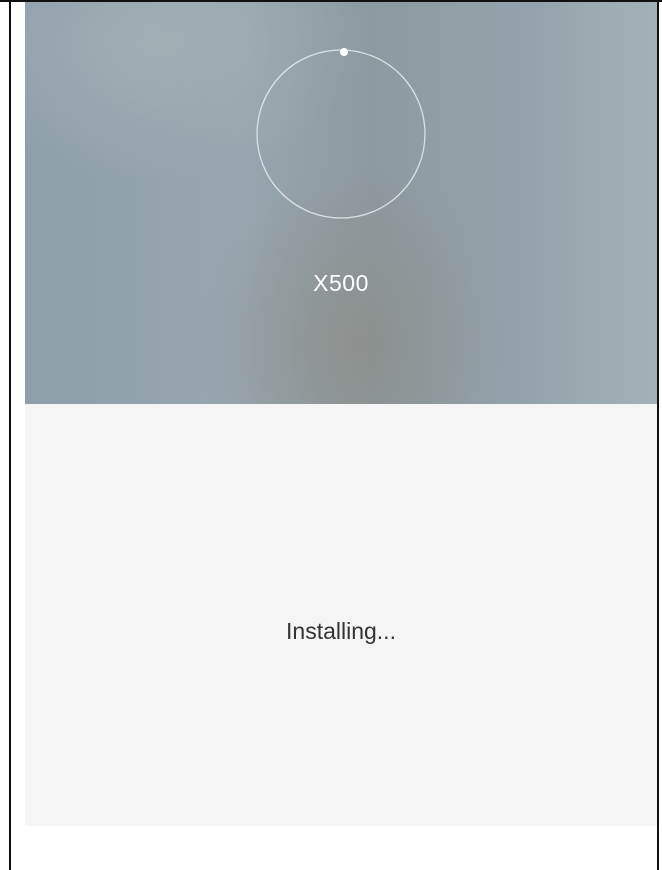 This screenshot has width=662, height=870. Describe the element at coordinates (341, 283) in the screenshot. I see `device-name: X500` at that location.